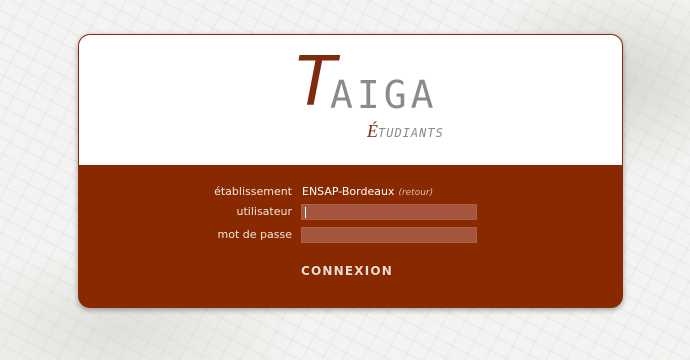 The width and height of the screenshot is (690, 360). I want to click on utilisateur-row: utilisateur, so click(350, 213).